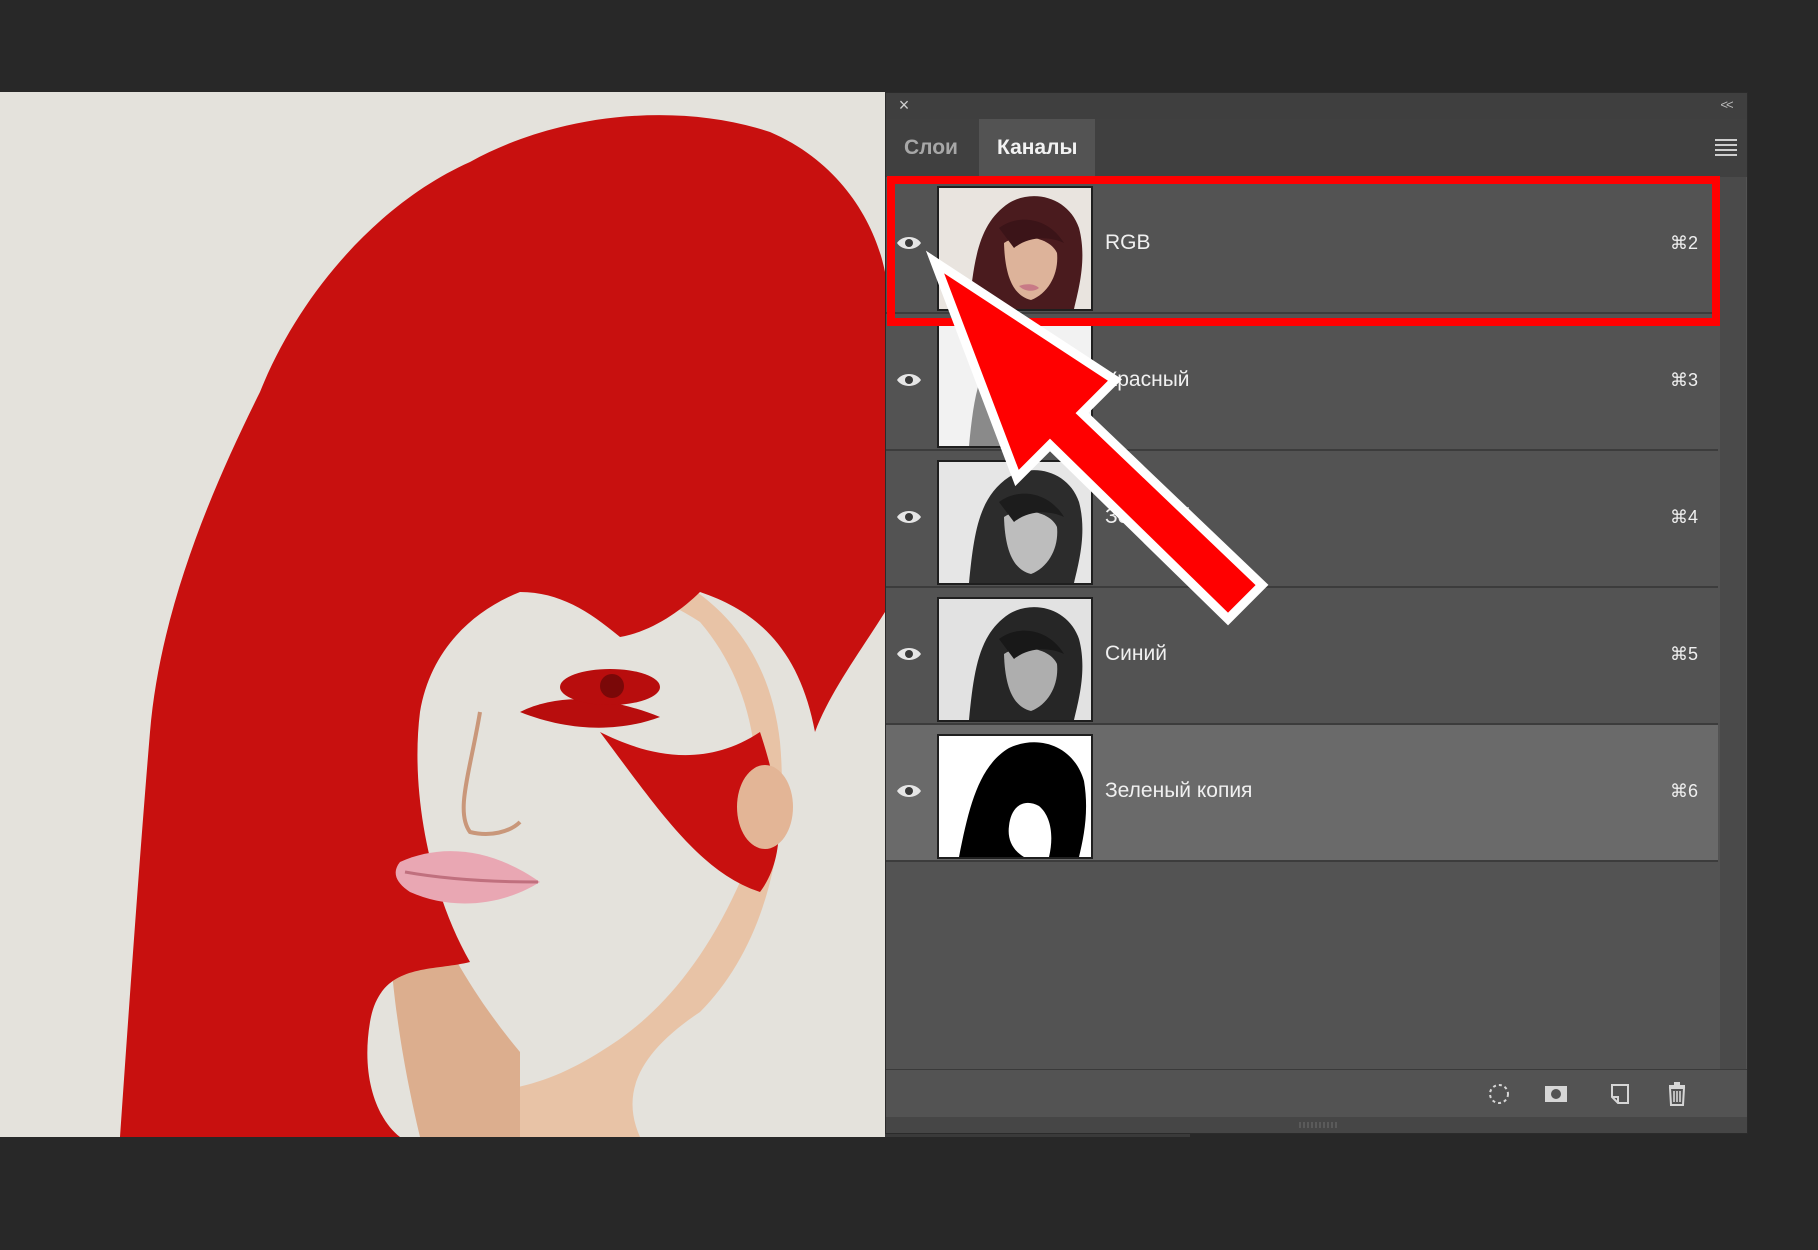 Image resolution: width=1818 pixels, height=1250 pixels. Describe the element at coordinates (1683, 380) in the screenshot. I see `channel-shortcut: ⌘3` at that location.